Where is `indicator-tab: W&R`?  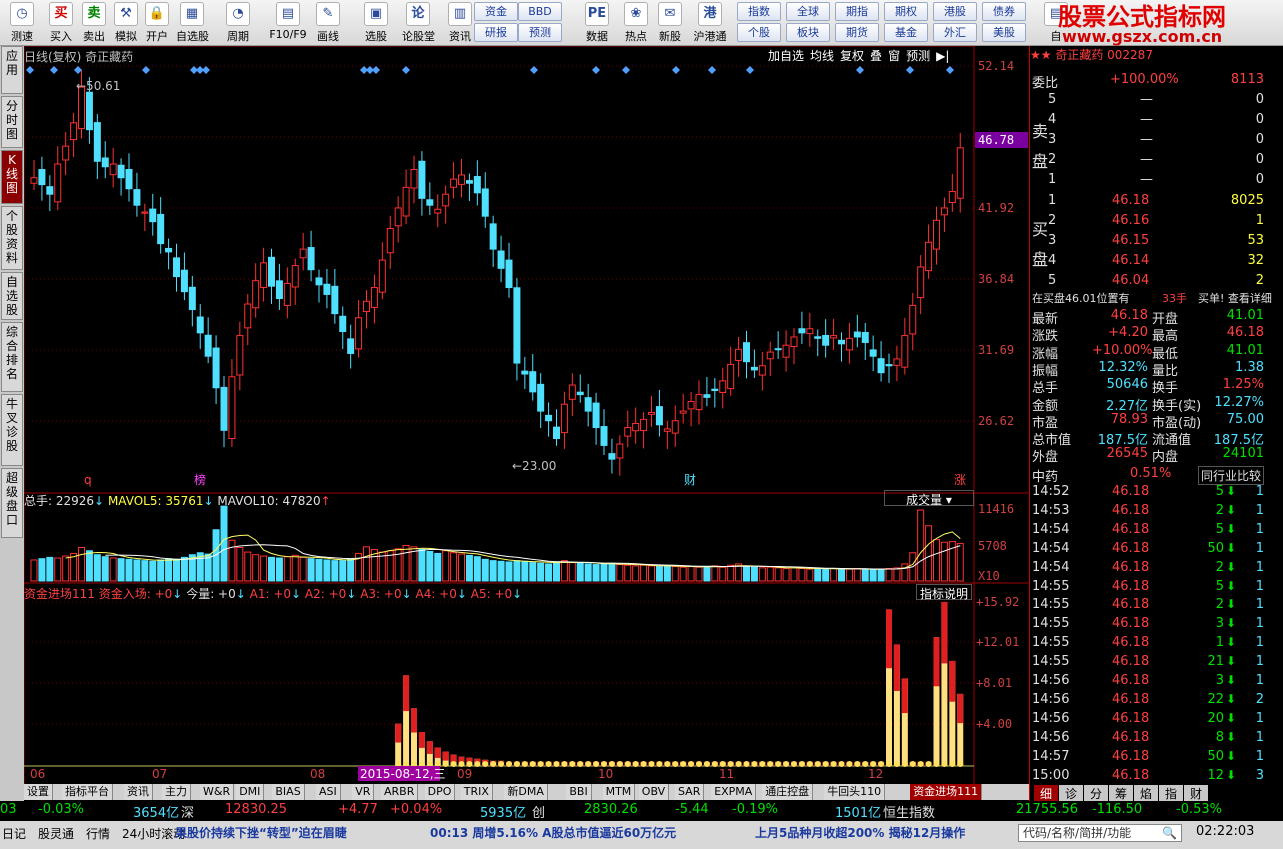 indicator-tab: W&R is located at coordinates (217, 792).